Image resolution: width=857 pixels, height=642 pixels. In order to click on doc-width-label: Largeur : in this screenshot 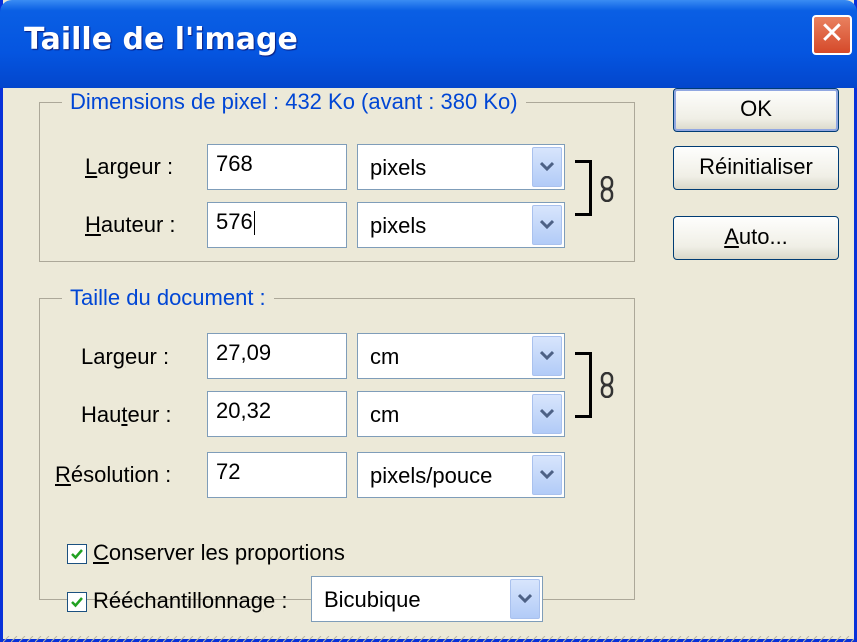, I will do `click(125, 356)`.